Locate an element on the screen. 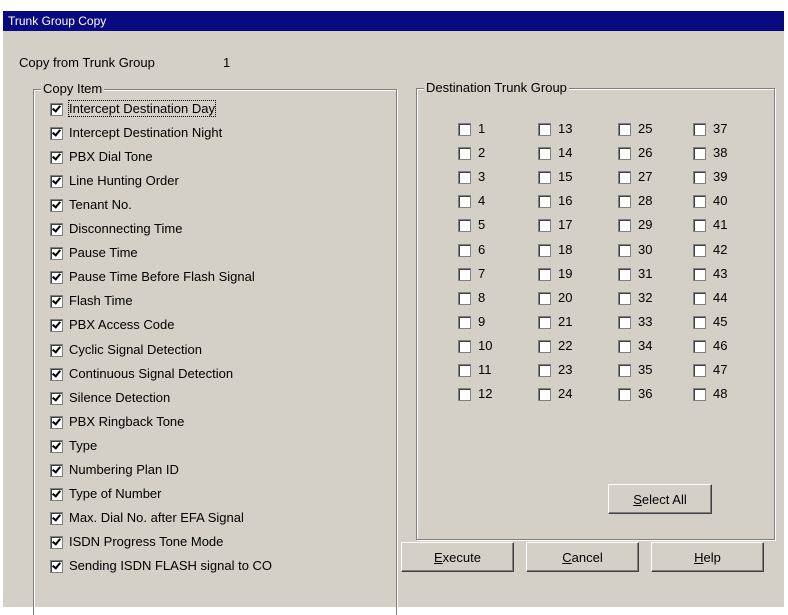 Image resolution: width=788 pixels, height=615 pixels. copy-item-10: Cyclic Signal Detection is located at coordinates (126, 350).